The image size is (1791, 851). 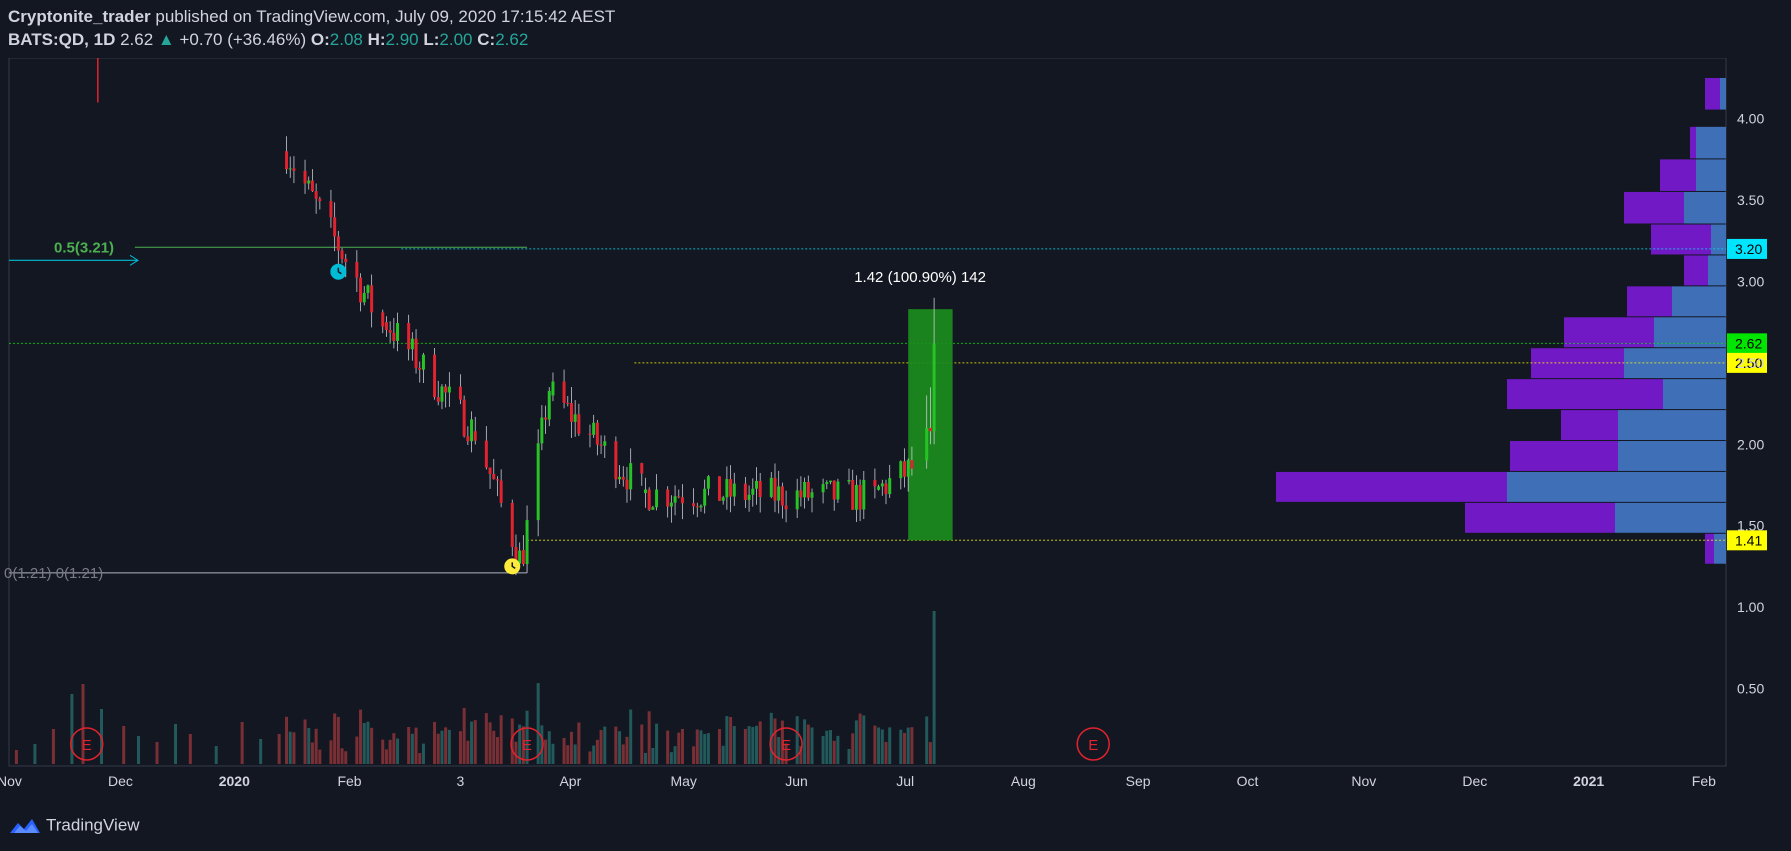 I want to click on fib-top-label: 0.5(3.21), so click(x=84, y=247).